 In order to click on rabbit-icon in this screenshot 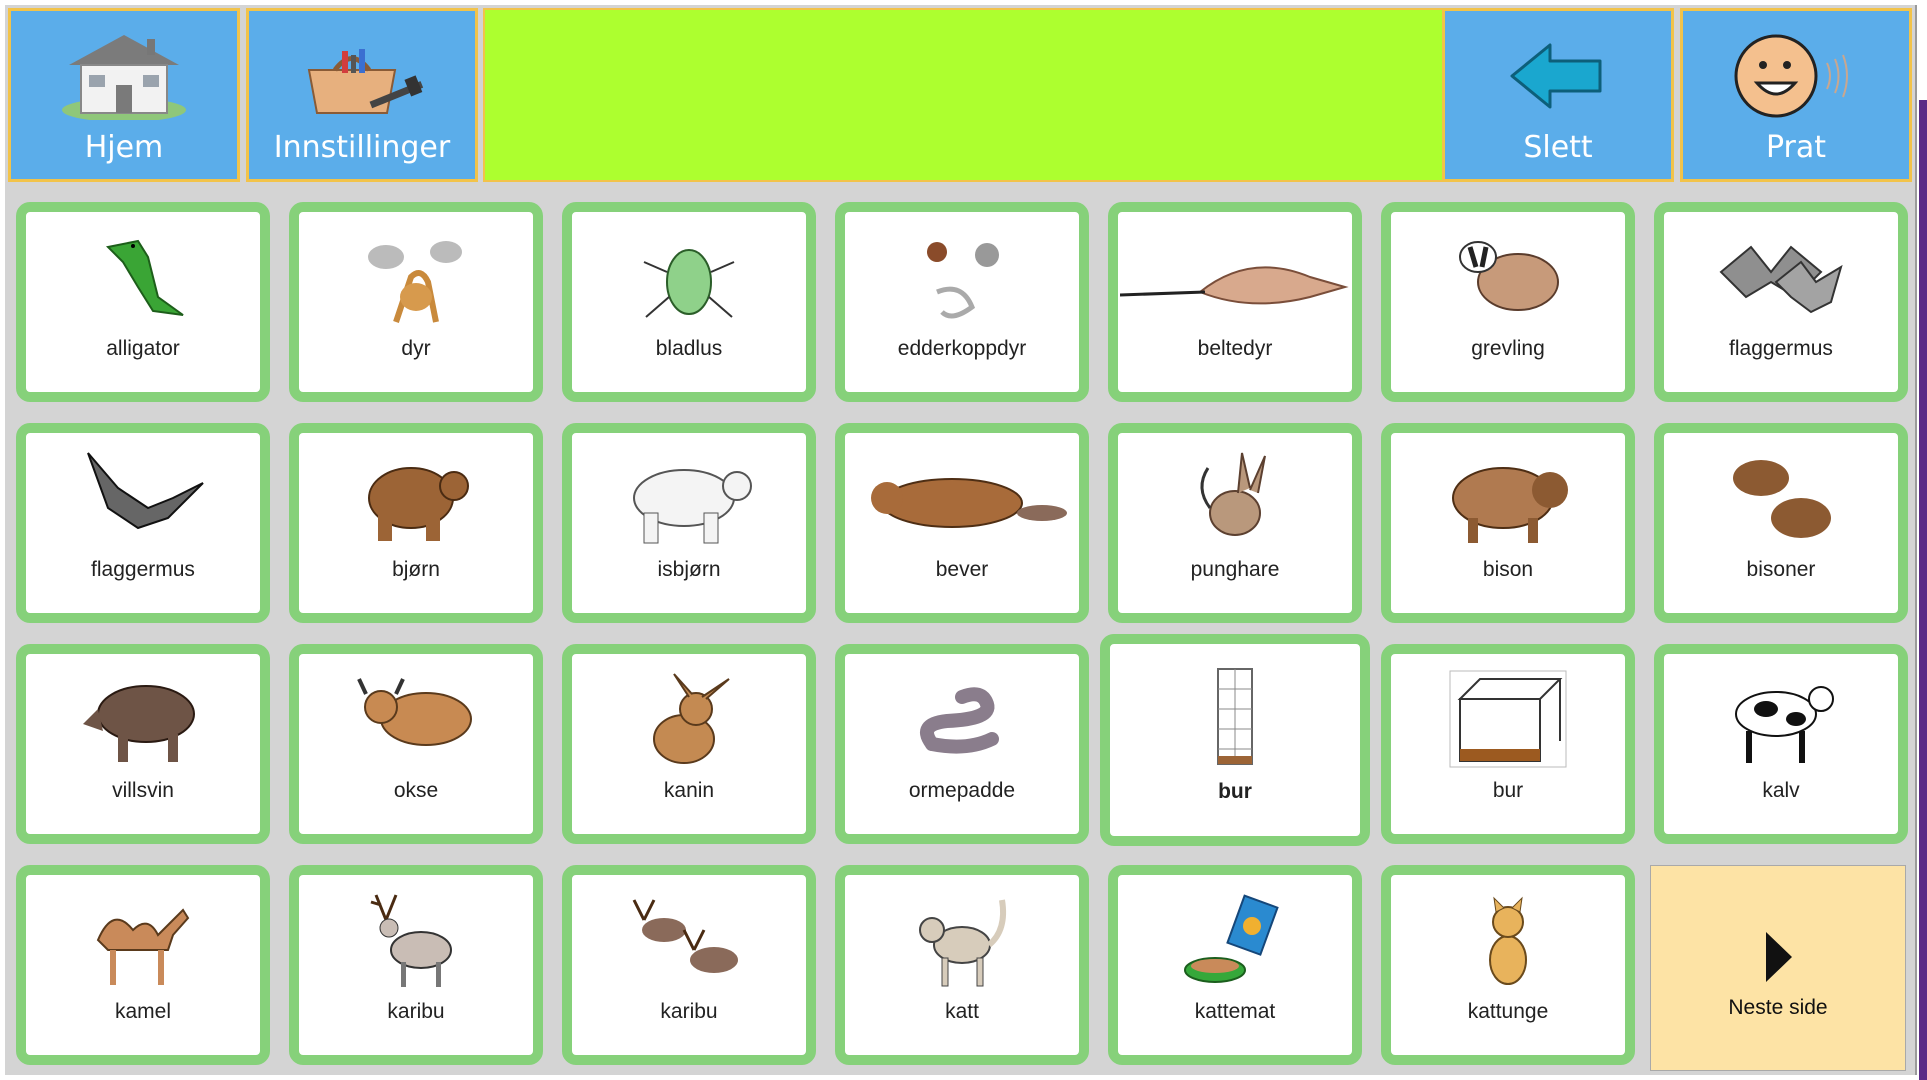, I will do `click(689, 719)`.